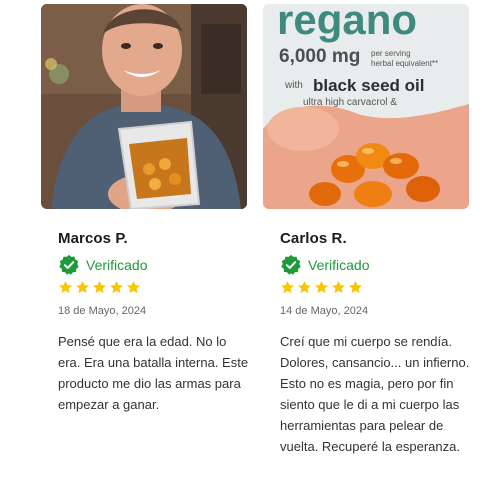 This screenshot has width=500, height=500. I want to click on package-dose-text: 6,000 mg, so click(319, 56).